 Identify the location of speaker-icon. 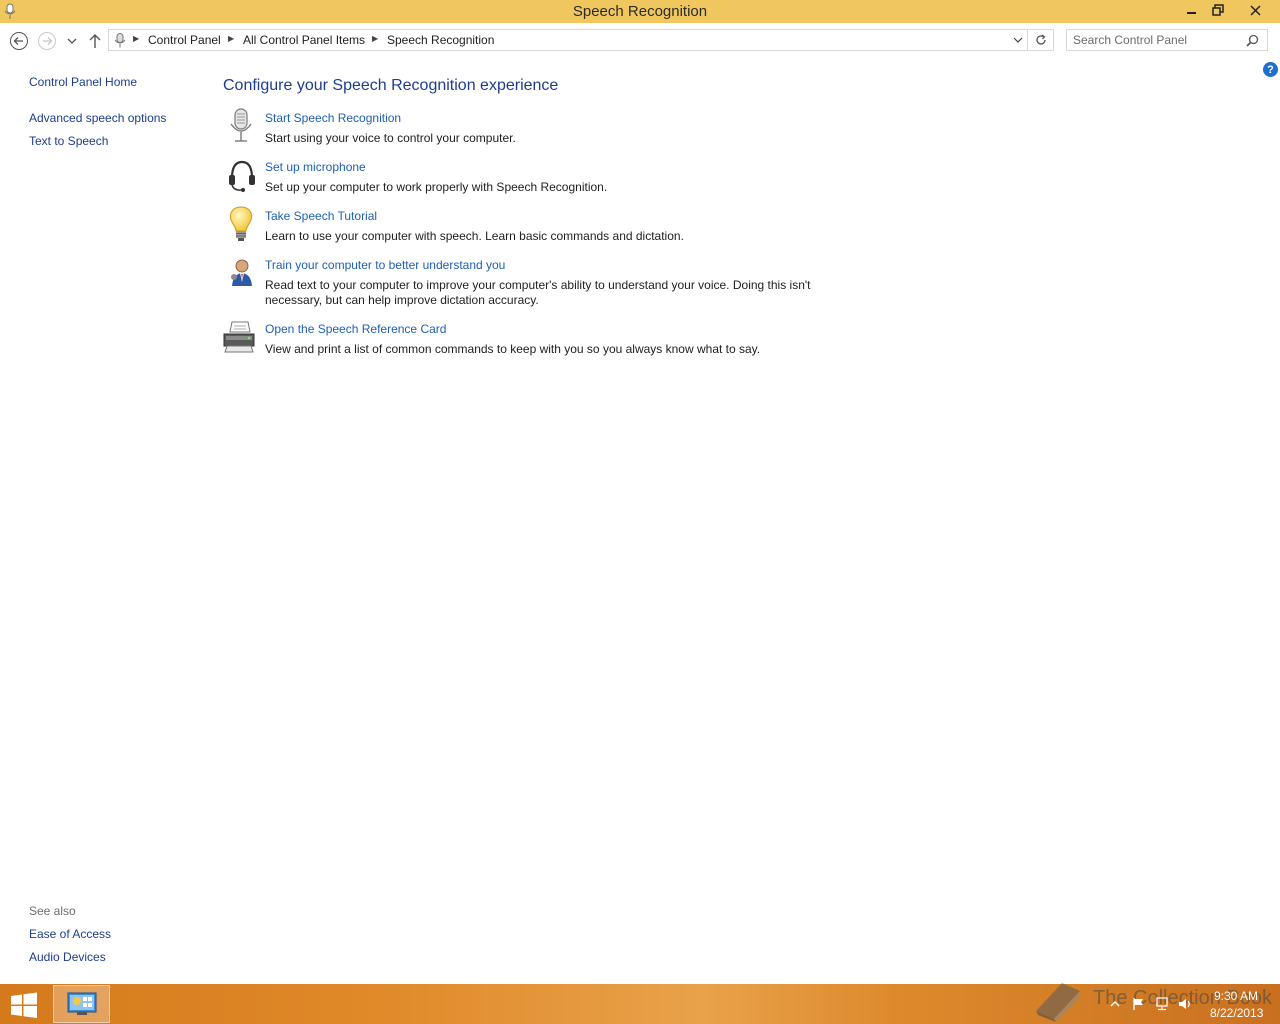
(1185, 1004).